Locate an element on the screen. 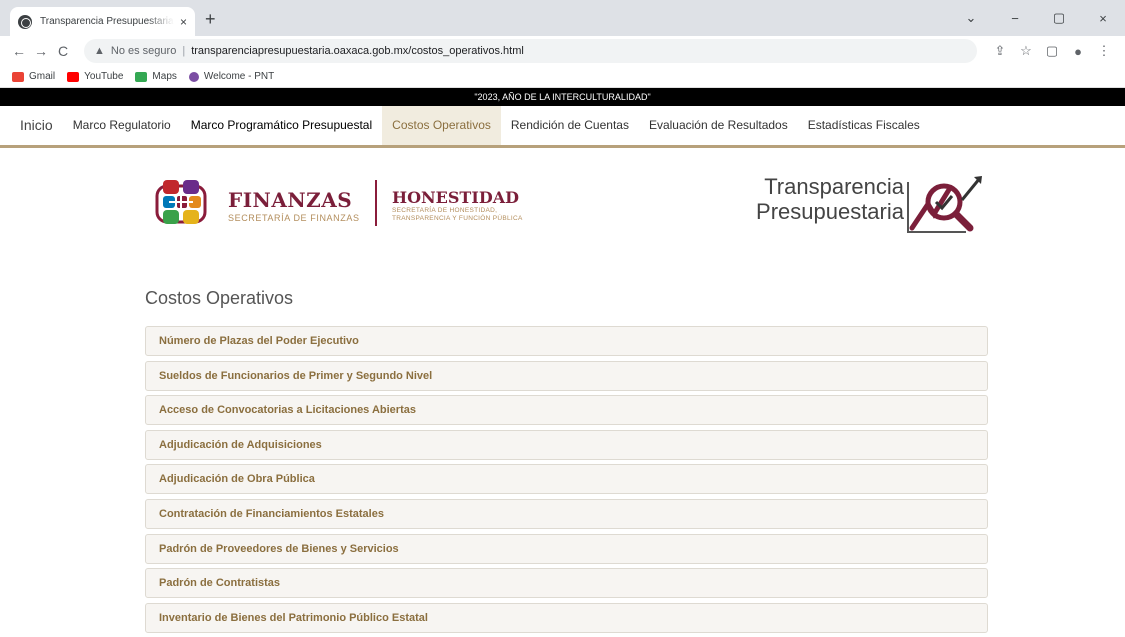  bookmark-pnt: Welcome - PNT is located at coordinates (231, 76).